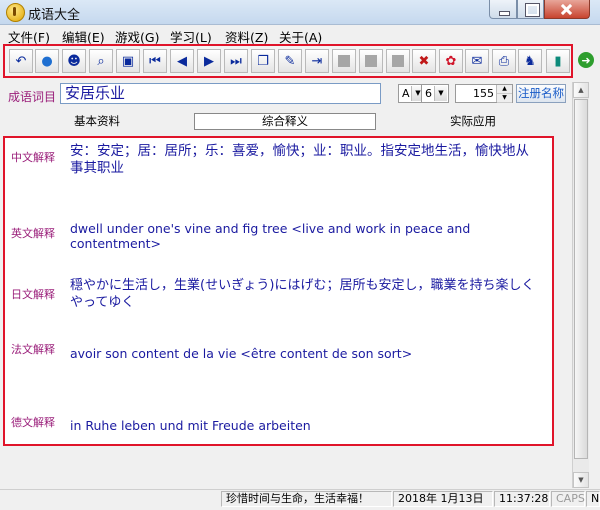 The image size is (600, 510). Describe the element at coordinates (300, 35) in the screenshot. I see `menu-bar: 文件(F) 编辑(E) 游戏(G) 学习(L) 资料(Z) 关于(A)` at that location.